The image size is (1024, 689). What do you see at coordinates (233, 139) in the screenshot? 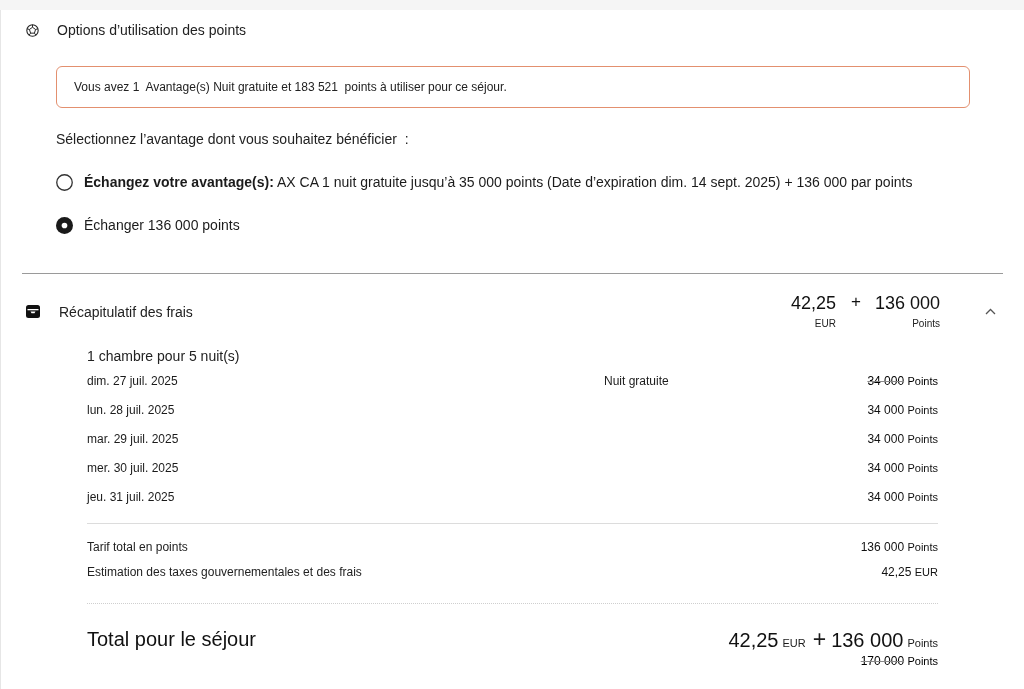
I see `prompt-text: Sélectionnez l’avantage dont vous souhaitez bénéficier :` at bounding box center [233, 139].